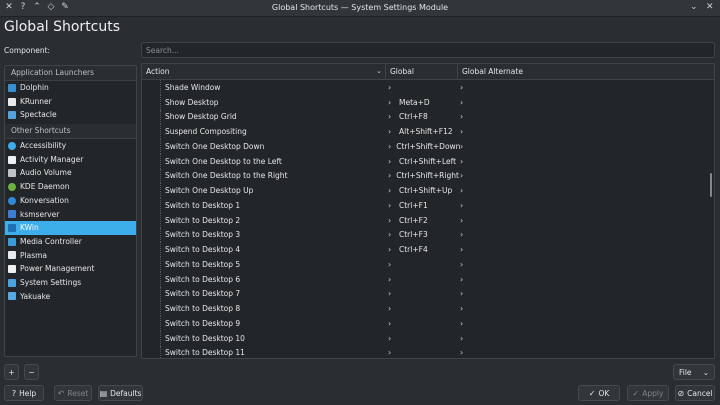 This screenshot has width=720, height=405. I want to click on column-header-global: Global, so click(422, 71).